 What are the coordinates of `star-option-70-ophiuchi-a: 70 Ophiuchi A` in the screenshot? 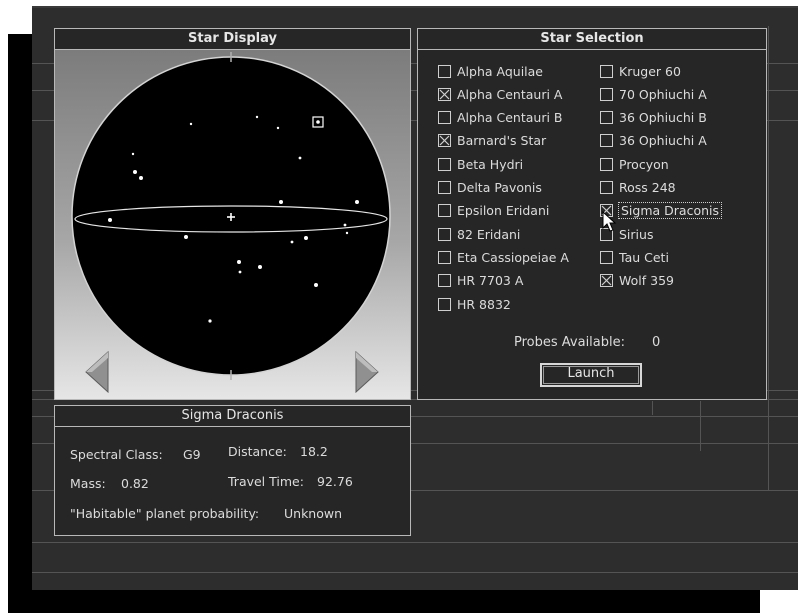 It's located at (653, 94).